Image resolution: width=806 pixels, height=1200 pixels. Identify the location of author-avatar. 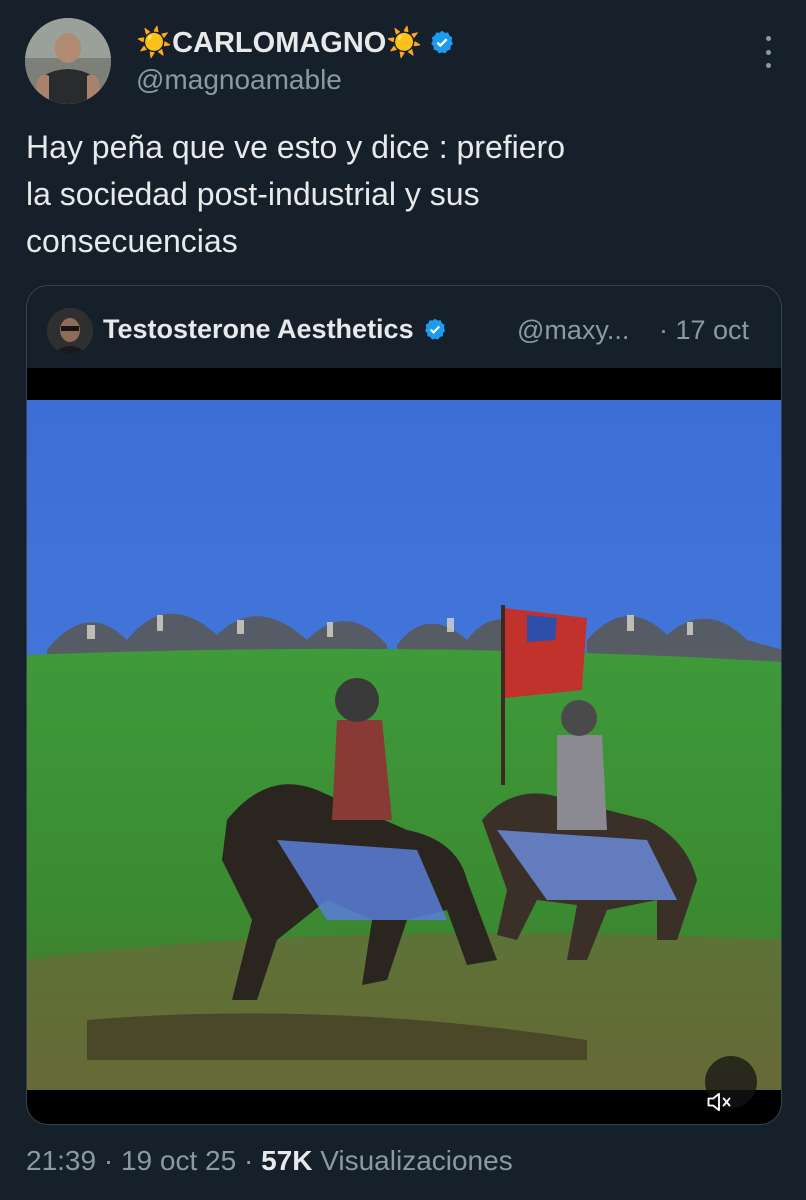
(68, 61).